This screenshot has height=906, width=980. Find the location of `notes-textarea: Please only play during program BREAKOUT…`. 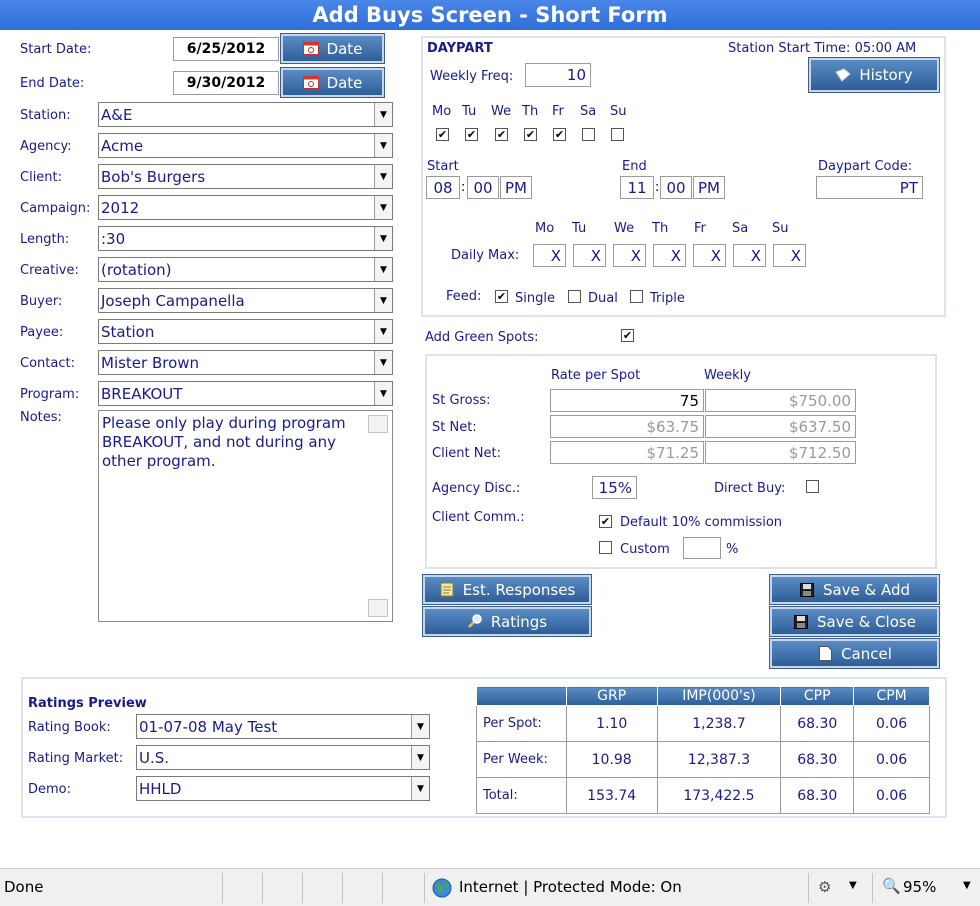

notes-textarea: Please only play during program BREAKOUT… is located at coordinates (245, 516).